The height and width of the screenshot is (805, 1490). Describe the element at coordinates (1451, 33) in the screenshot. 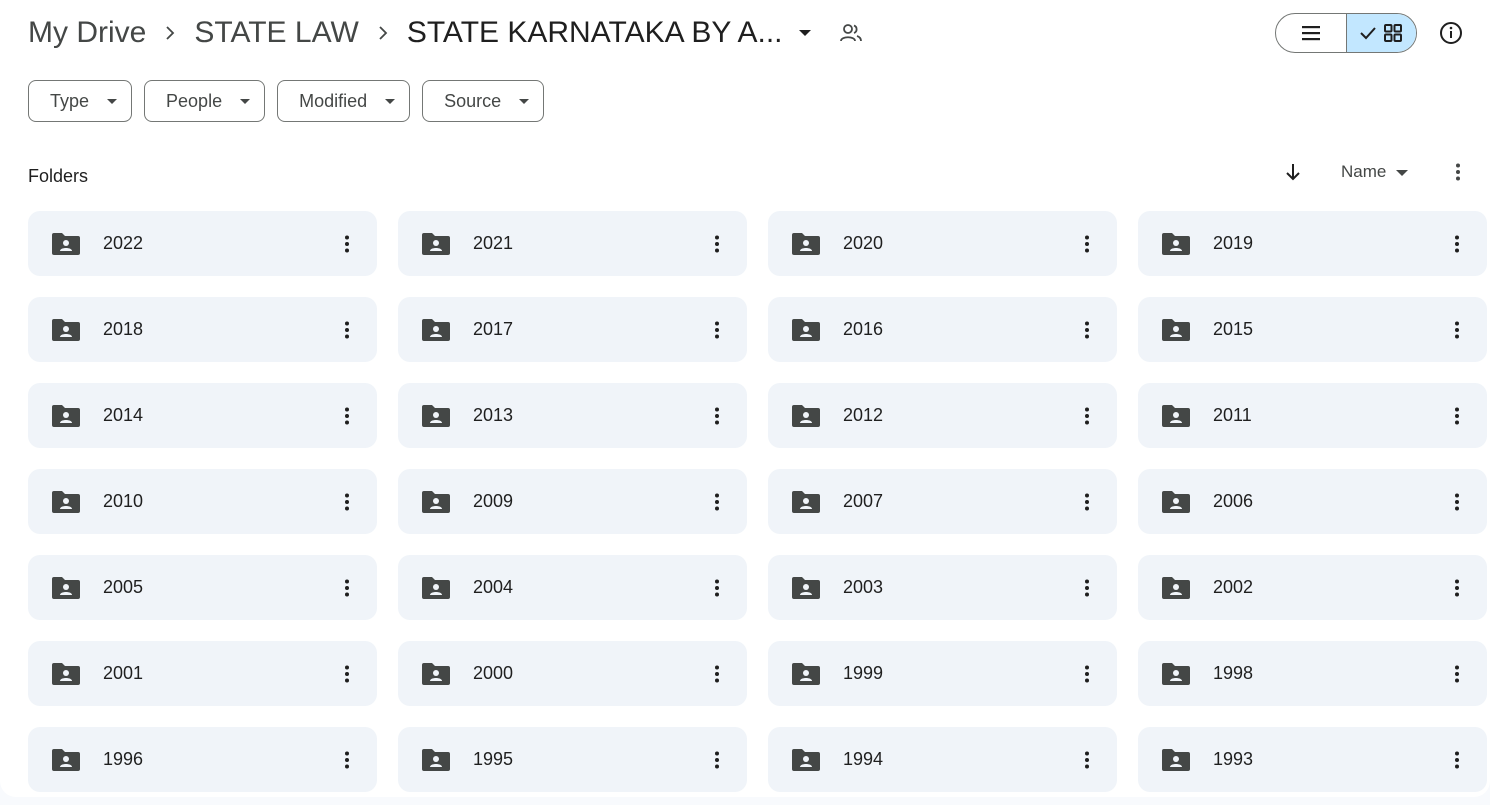

I see `info-icon` at that location.